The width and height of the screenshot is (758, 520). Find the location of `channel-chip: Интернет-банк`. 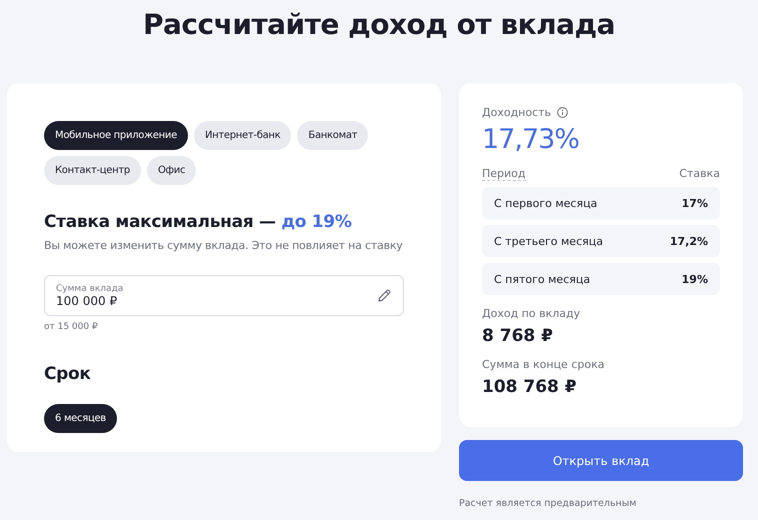

channel-chip: Интернет-банк is located at coordinates (243, 135).